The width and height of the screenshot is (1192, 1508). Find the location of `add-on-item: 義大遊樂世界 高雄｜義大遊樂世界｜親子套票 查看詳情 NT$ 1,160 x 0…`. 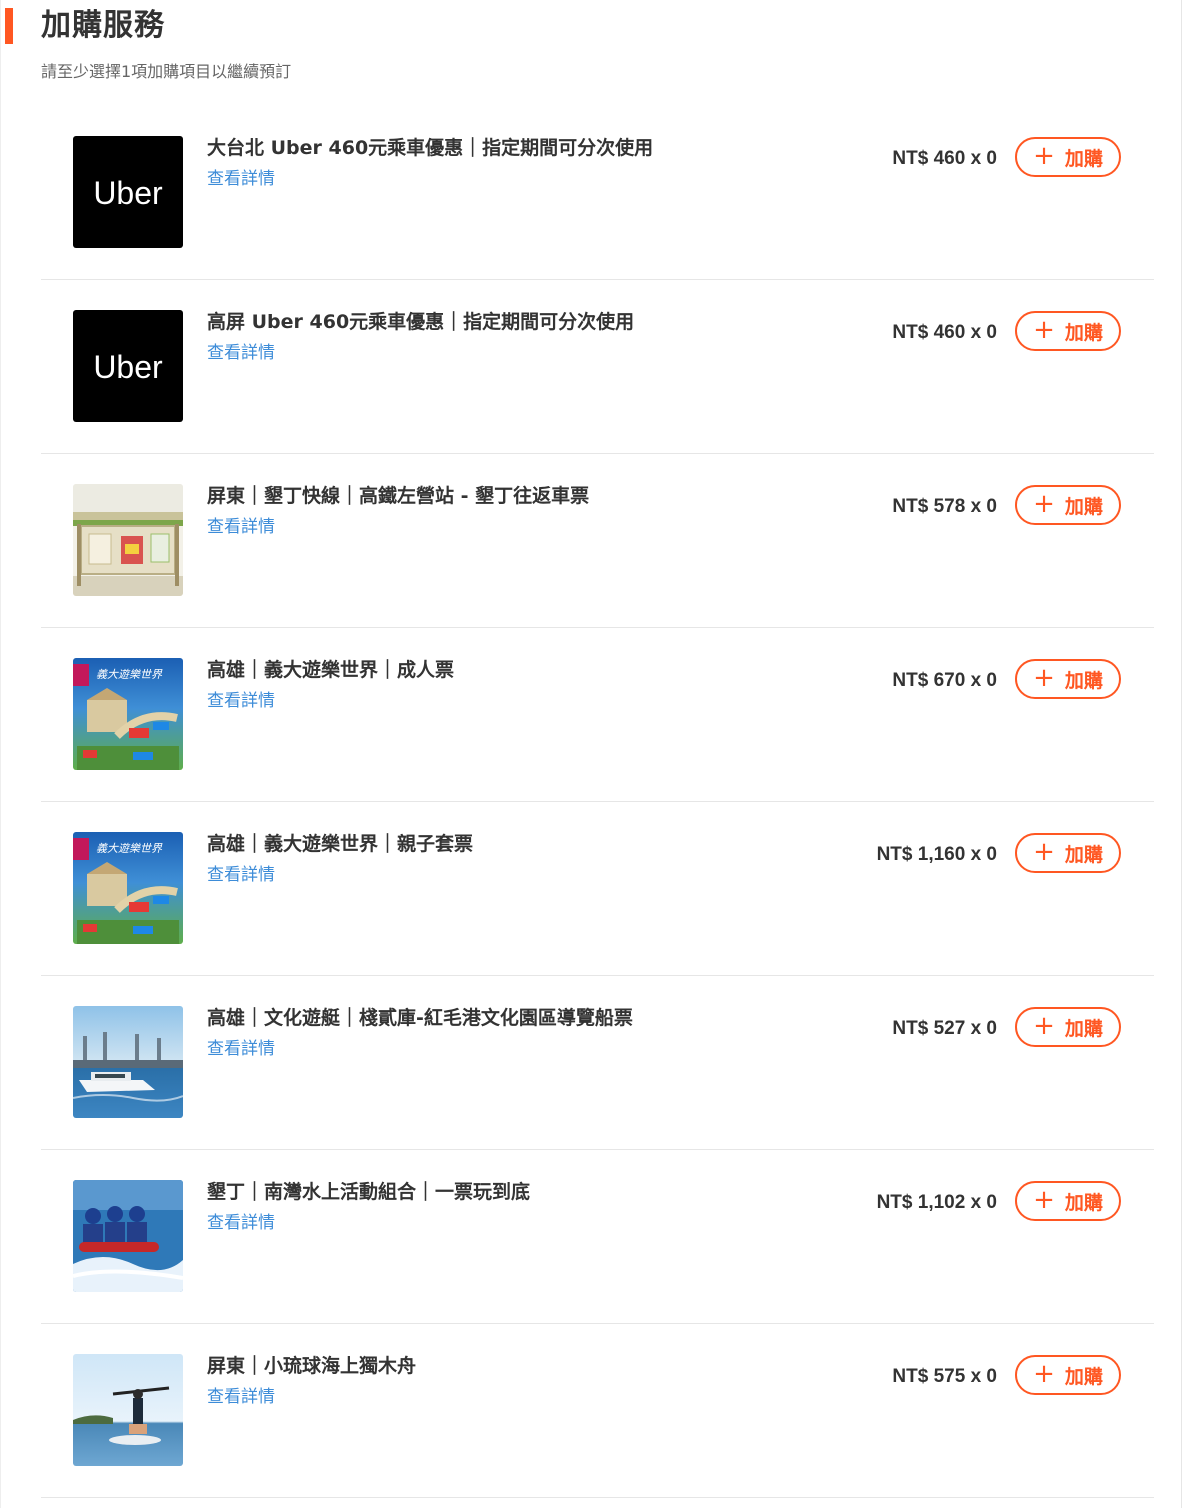

add-on-item: 義大遊樂世界 高雄｜義大遊樂世界｜親子套票 查看詳情 NT$ 1,160 x 0… is located at coordinates (597, 889).